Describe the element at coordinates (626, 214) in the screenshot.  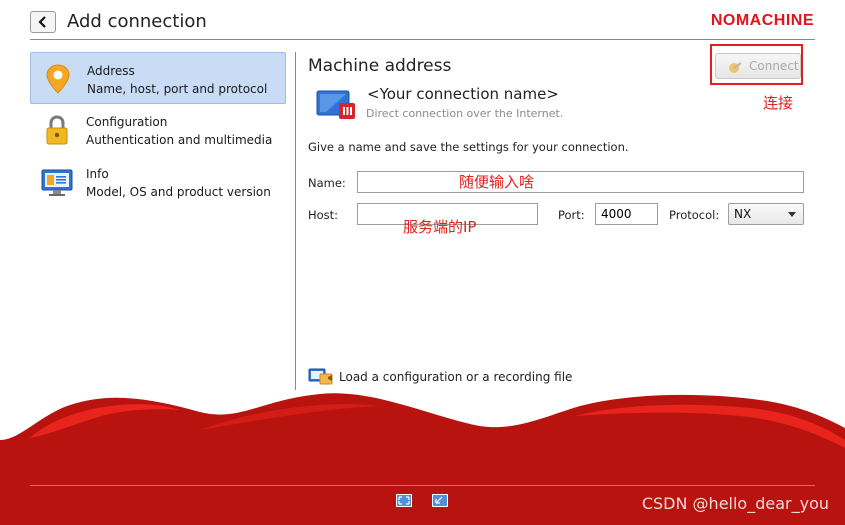
I see `port-field` at that location.